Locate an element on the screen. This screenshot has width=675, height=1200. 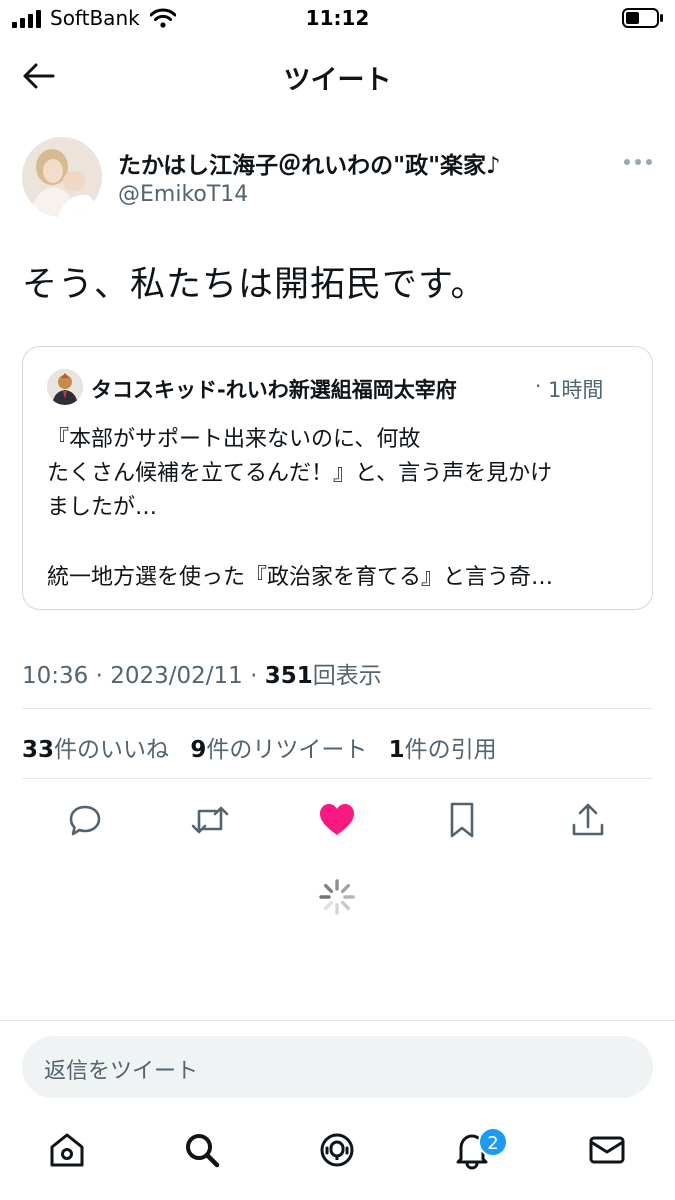
view-count: 351 is located at coordinates (288, 676).